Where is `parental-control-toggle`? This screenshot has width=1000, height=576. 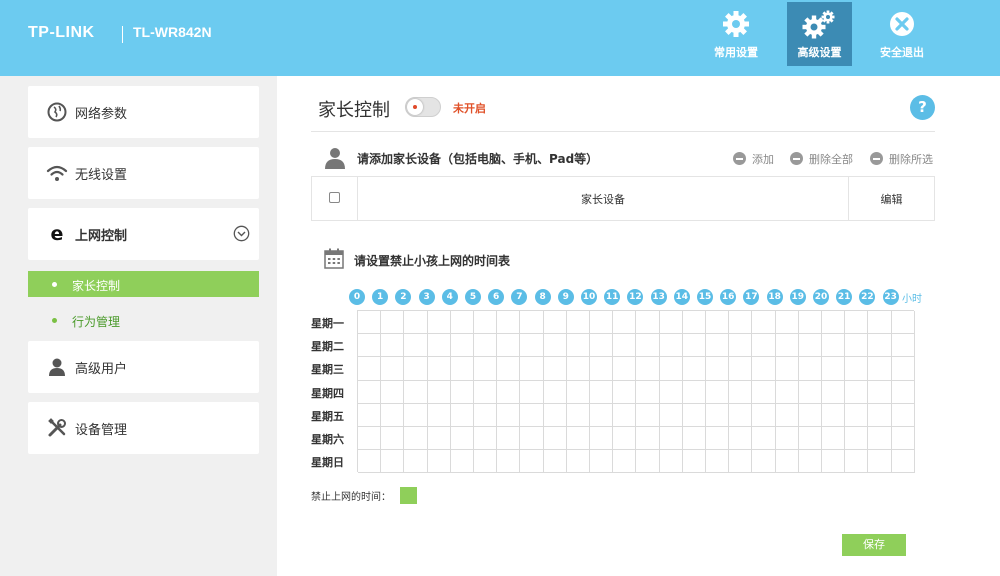 parental-control-toggle is located at coordinates (423, 107).